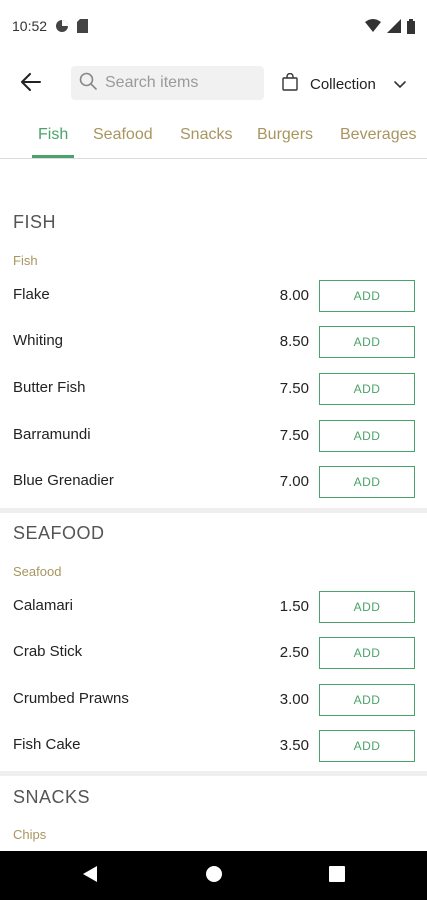 This screenshot has width=427, height=900. What do you see at coordinates (48, 651) in the screenshot?
I see `item-name: Crab Stick` at bounding box center [48, 651].